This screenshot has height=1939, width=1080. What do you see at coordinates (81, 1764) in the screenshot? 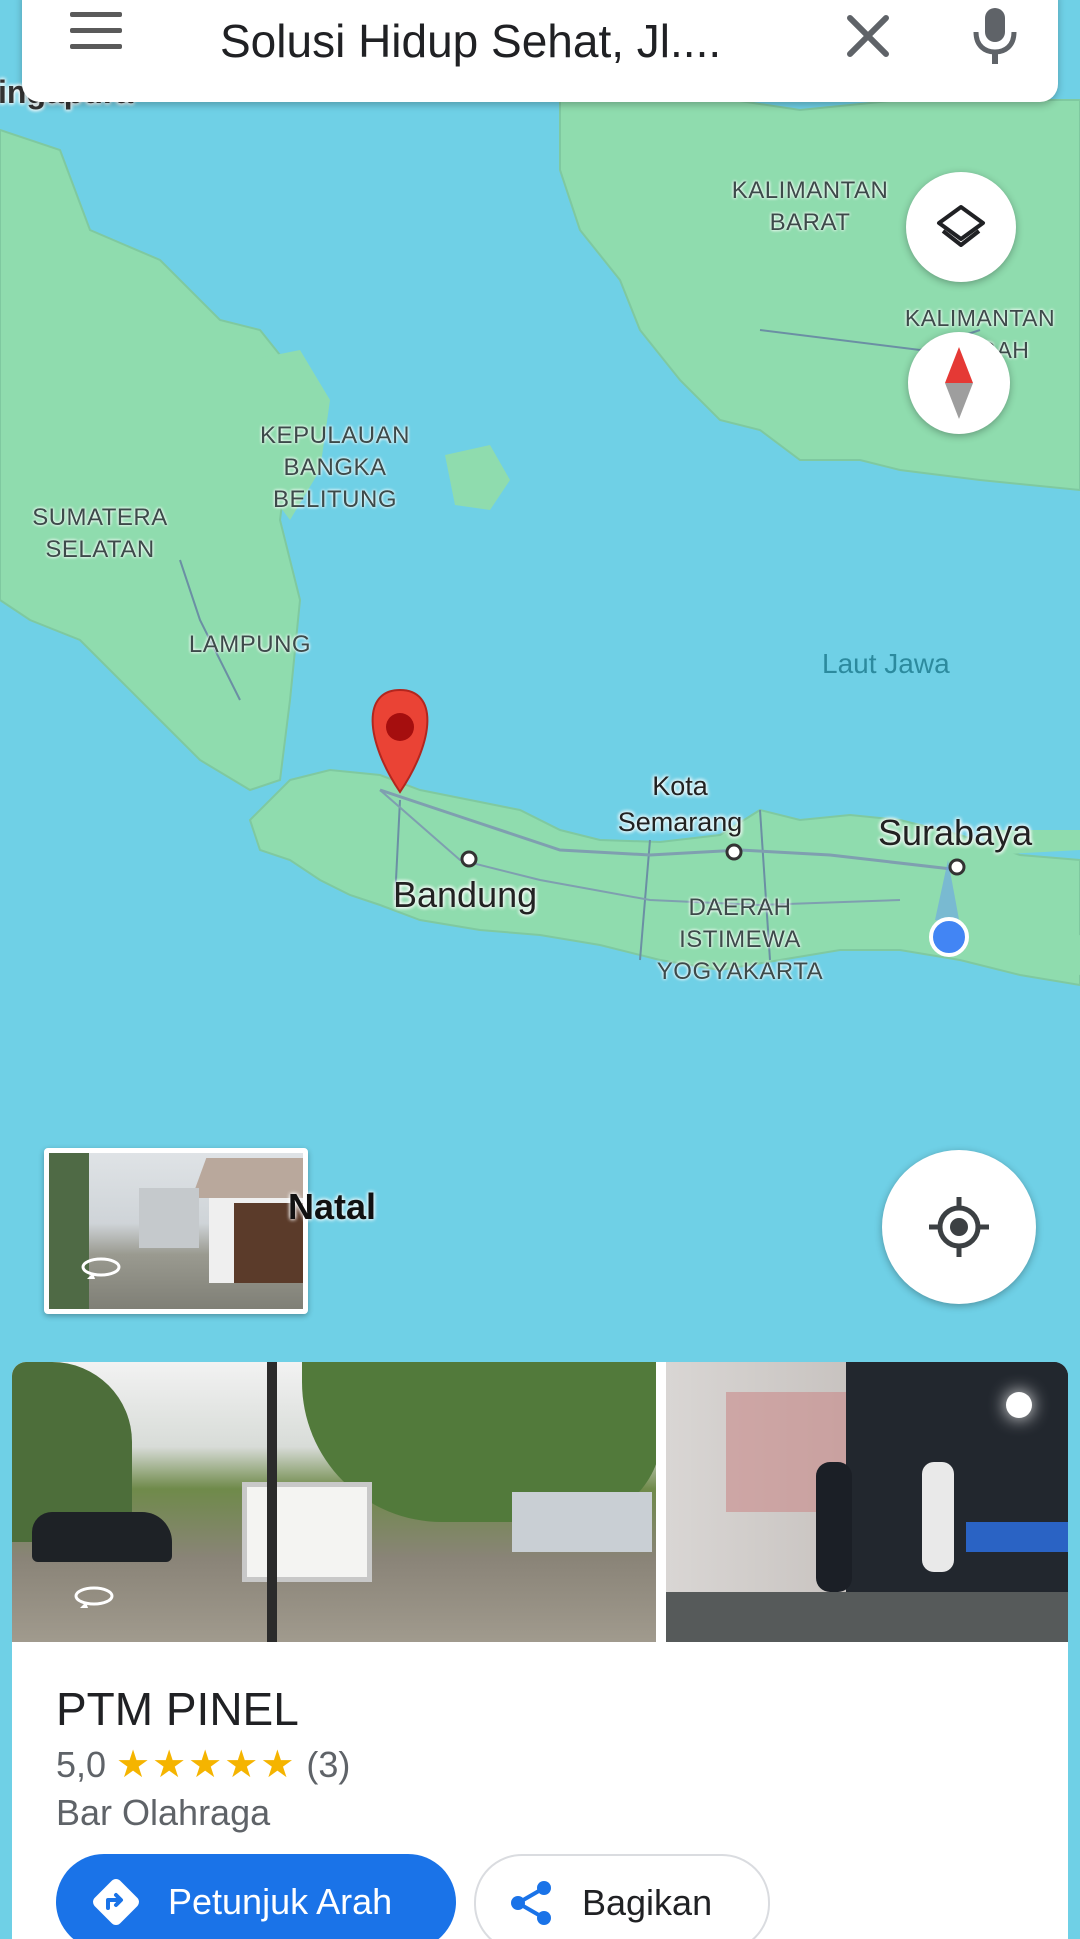
I see `rating-value: 5,0` at bounding box center [81, 1764].